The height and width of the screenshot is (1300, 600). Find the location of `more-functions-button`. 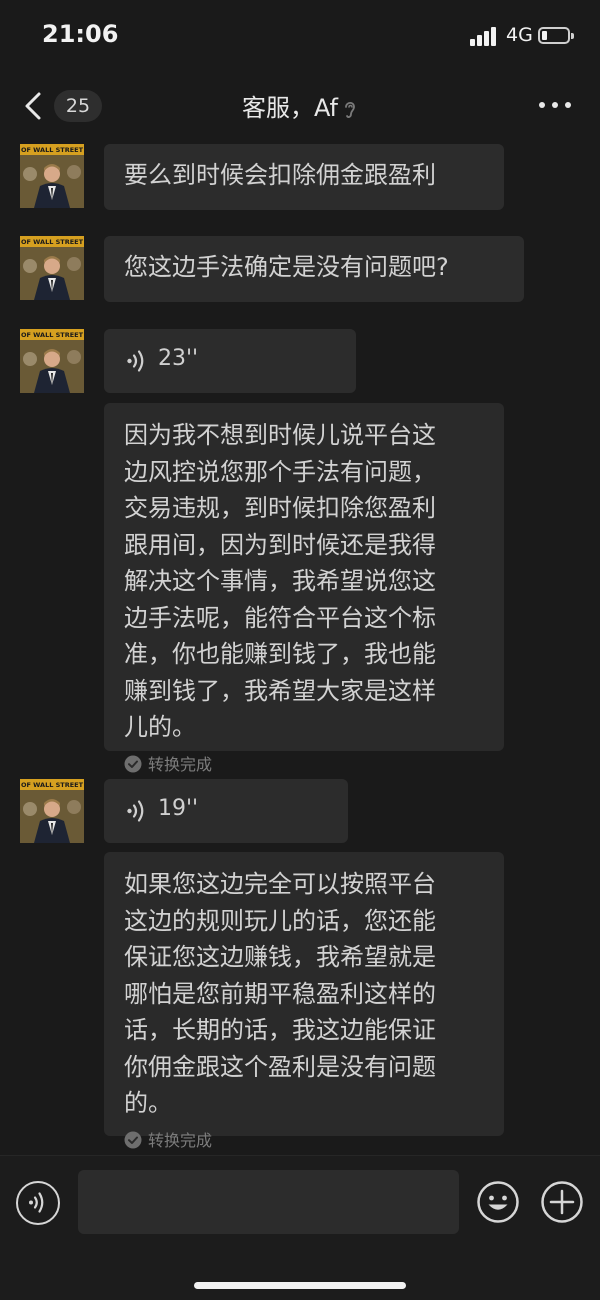

more-functions-button is located at coordinates (562, 1202).